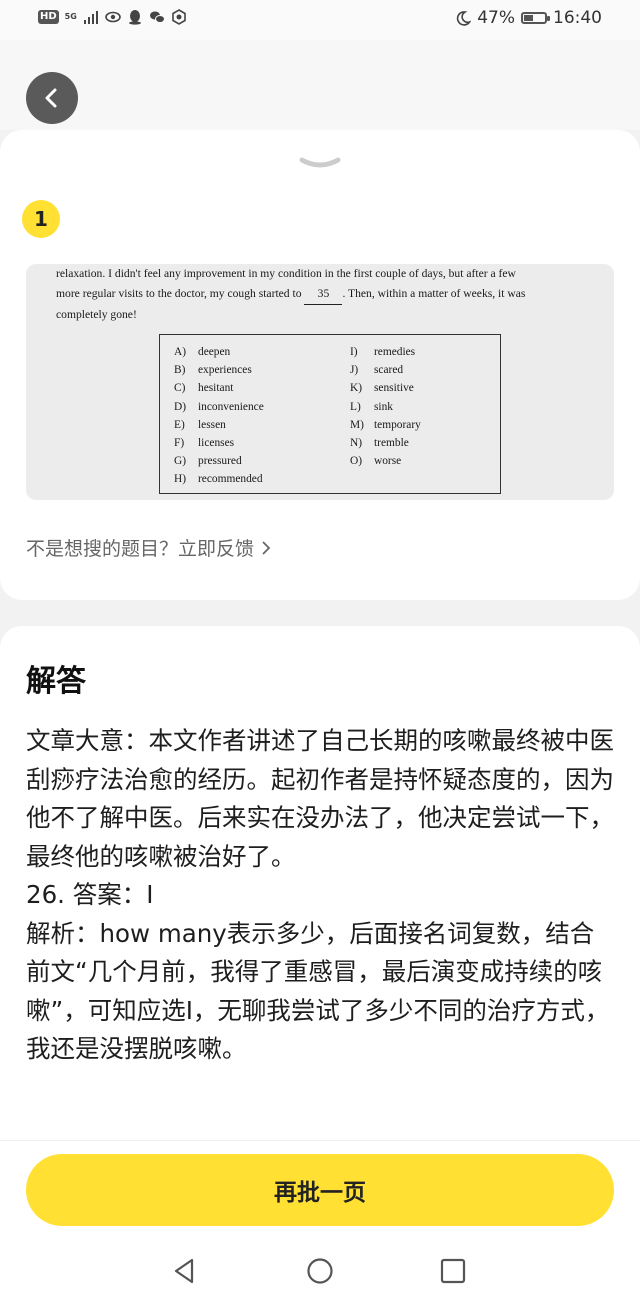 The width and height of the screenshot is (640, 1307). I want to click on eye-icon, so click(112, 17).